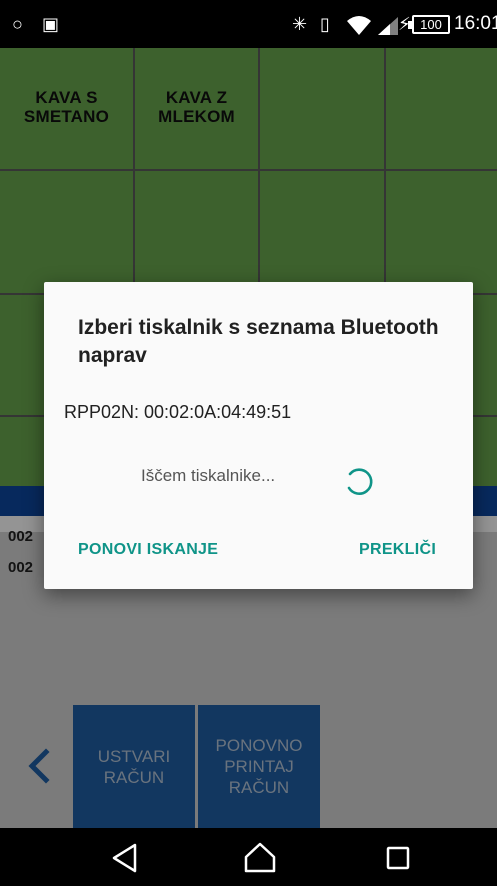 The height and width of the screenshot is (886, 497). Describe the element at coordinates (398, 858) in the screenshot. I see `recents-icon` at that location.